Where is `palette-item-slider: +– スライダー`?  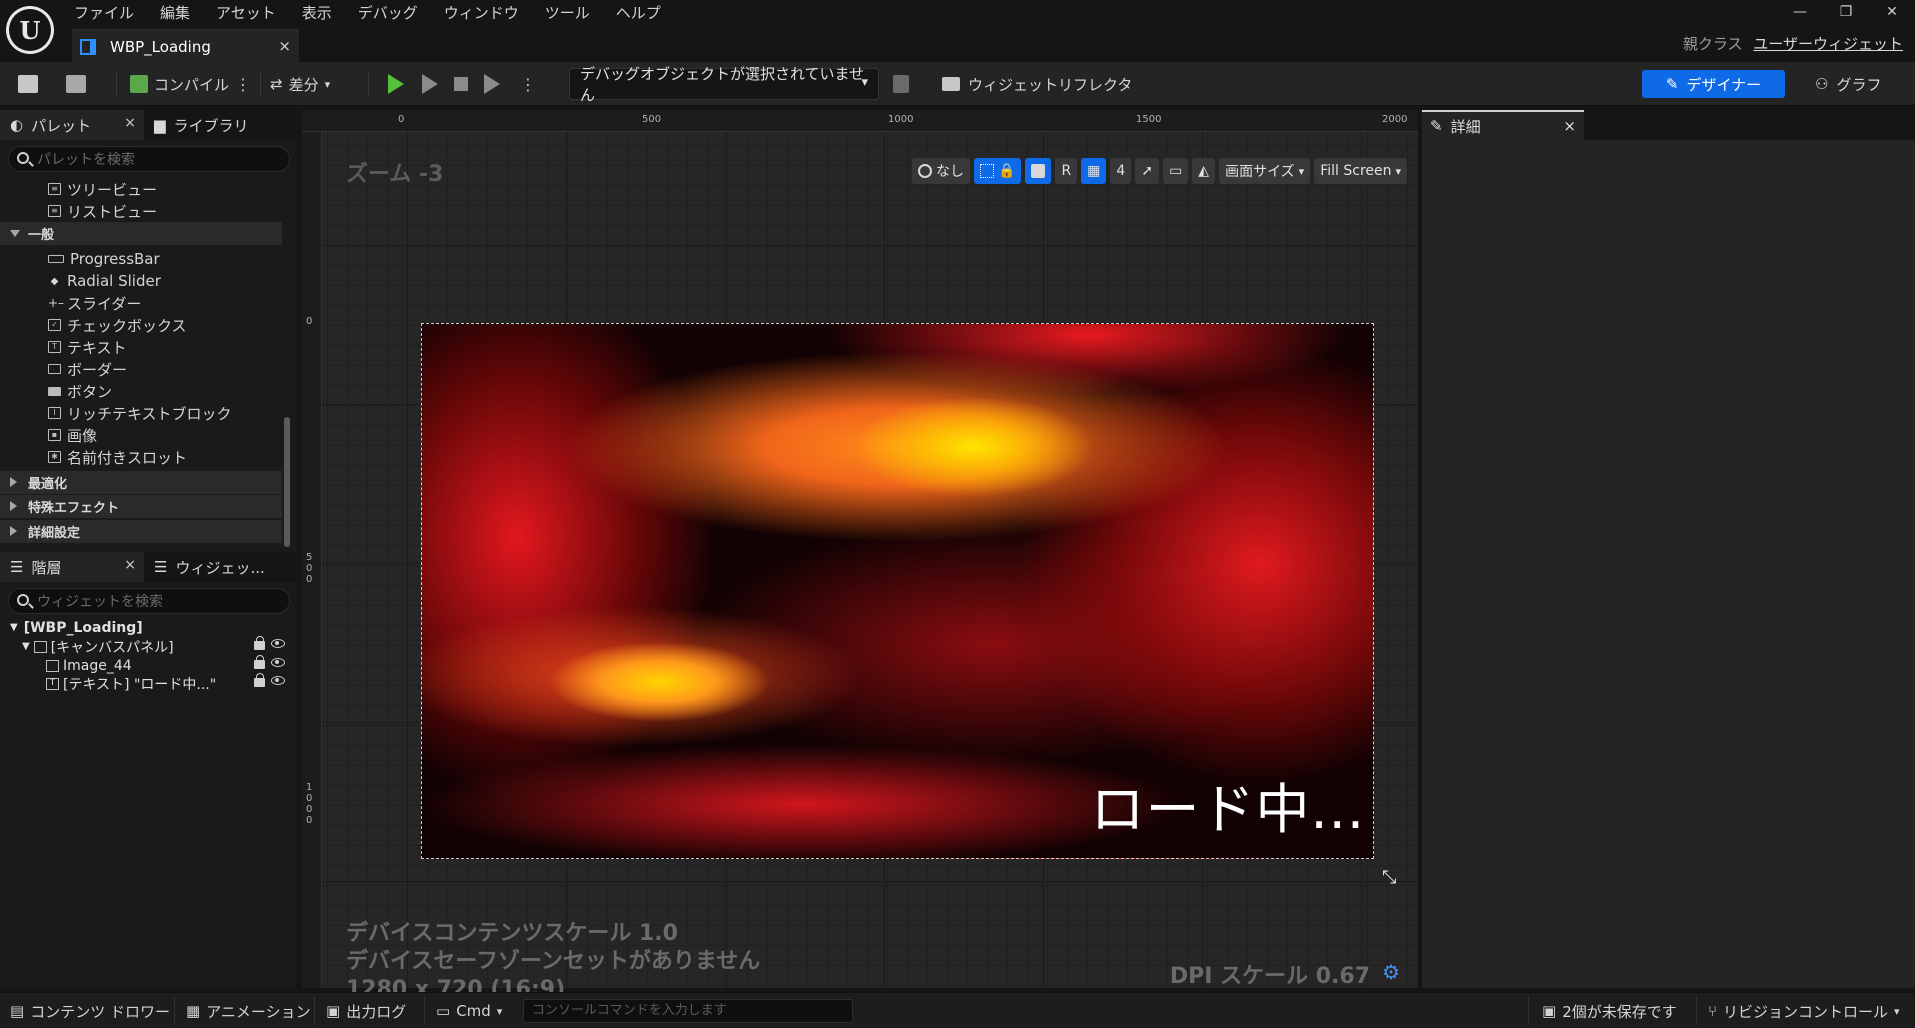
palette-item-slider: +– スライダー is located at coordinates (94, 303).